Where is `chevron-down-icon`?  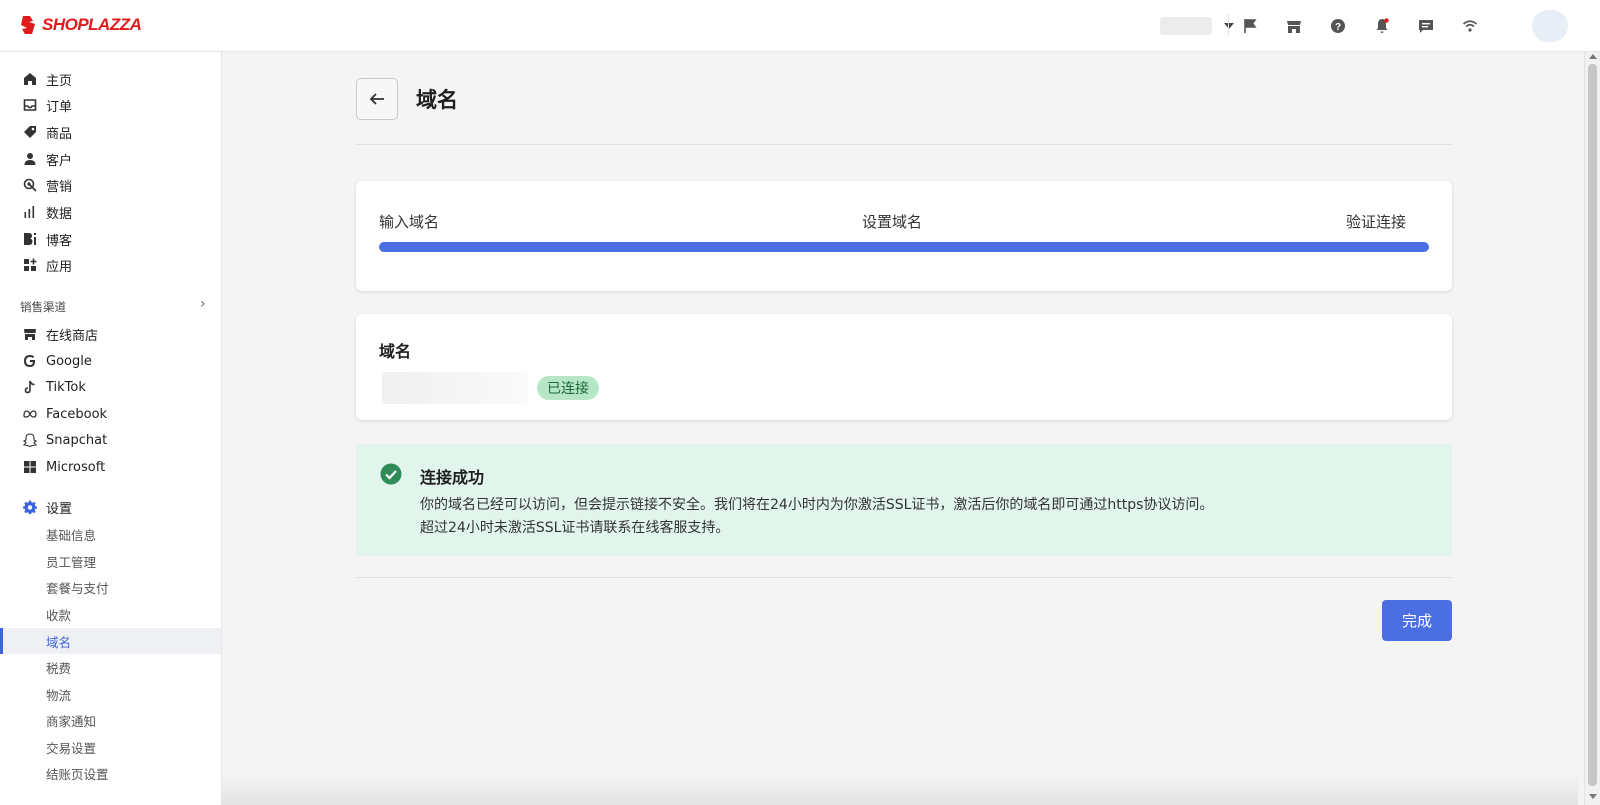 chevron-down-icon is located at coordinates (1229, 26).